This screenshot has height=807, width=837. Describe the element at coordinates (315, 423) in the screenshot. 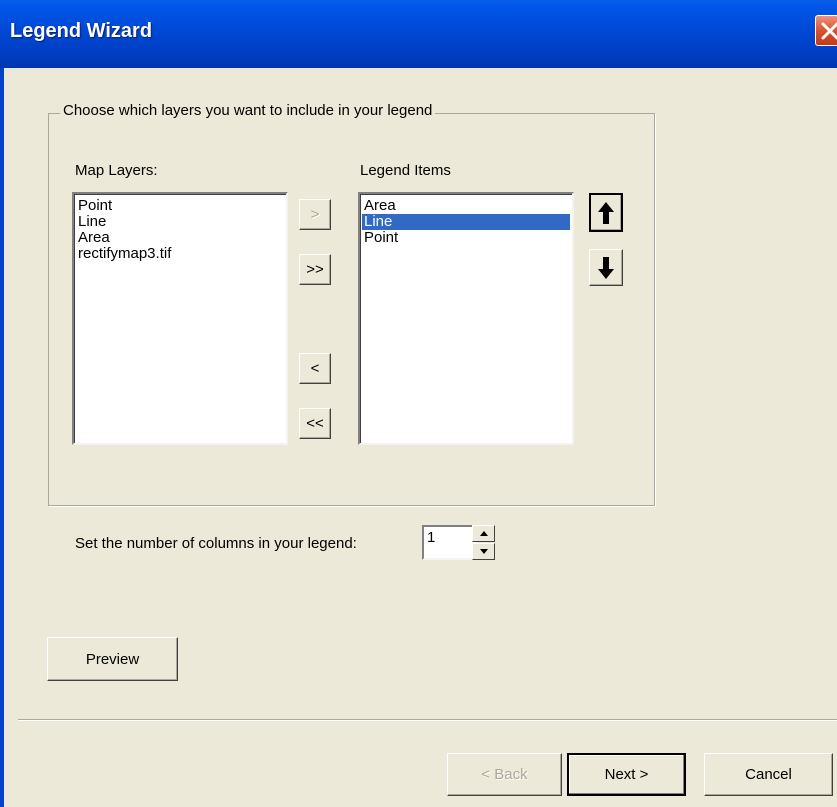

I see `remove-all-layers-button: <<` at that location.